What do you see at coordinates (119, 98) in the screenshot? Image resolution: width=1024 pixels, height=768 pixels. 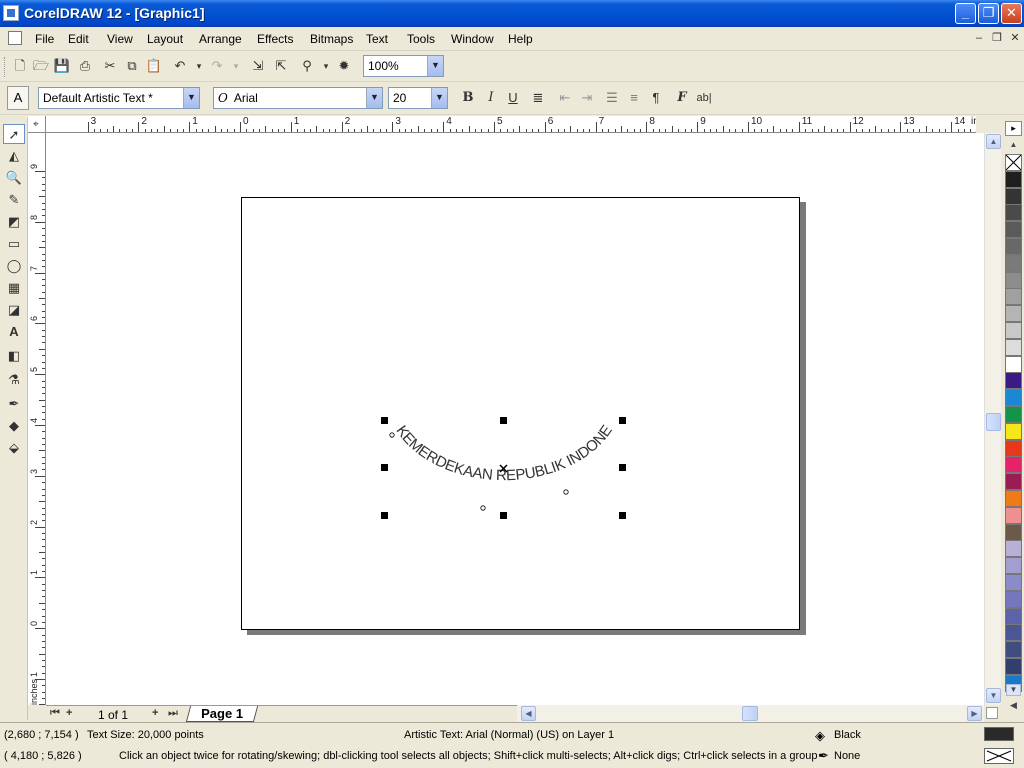 I see `style-select: Default Artistic Text * ▼` at bounding box center [119, 98].